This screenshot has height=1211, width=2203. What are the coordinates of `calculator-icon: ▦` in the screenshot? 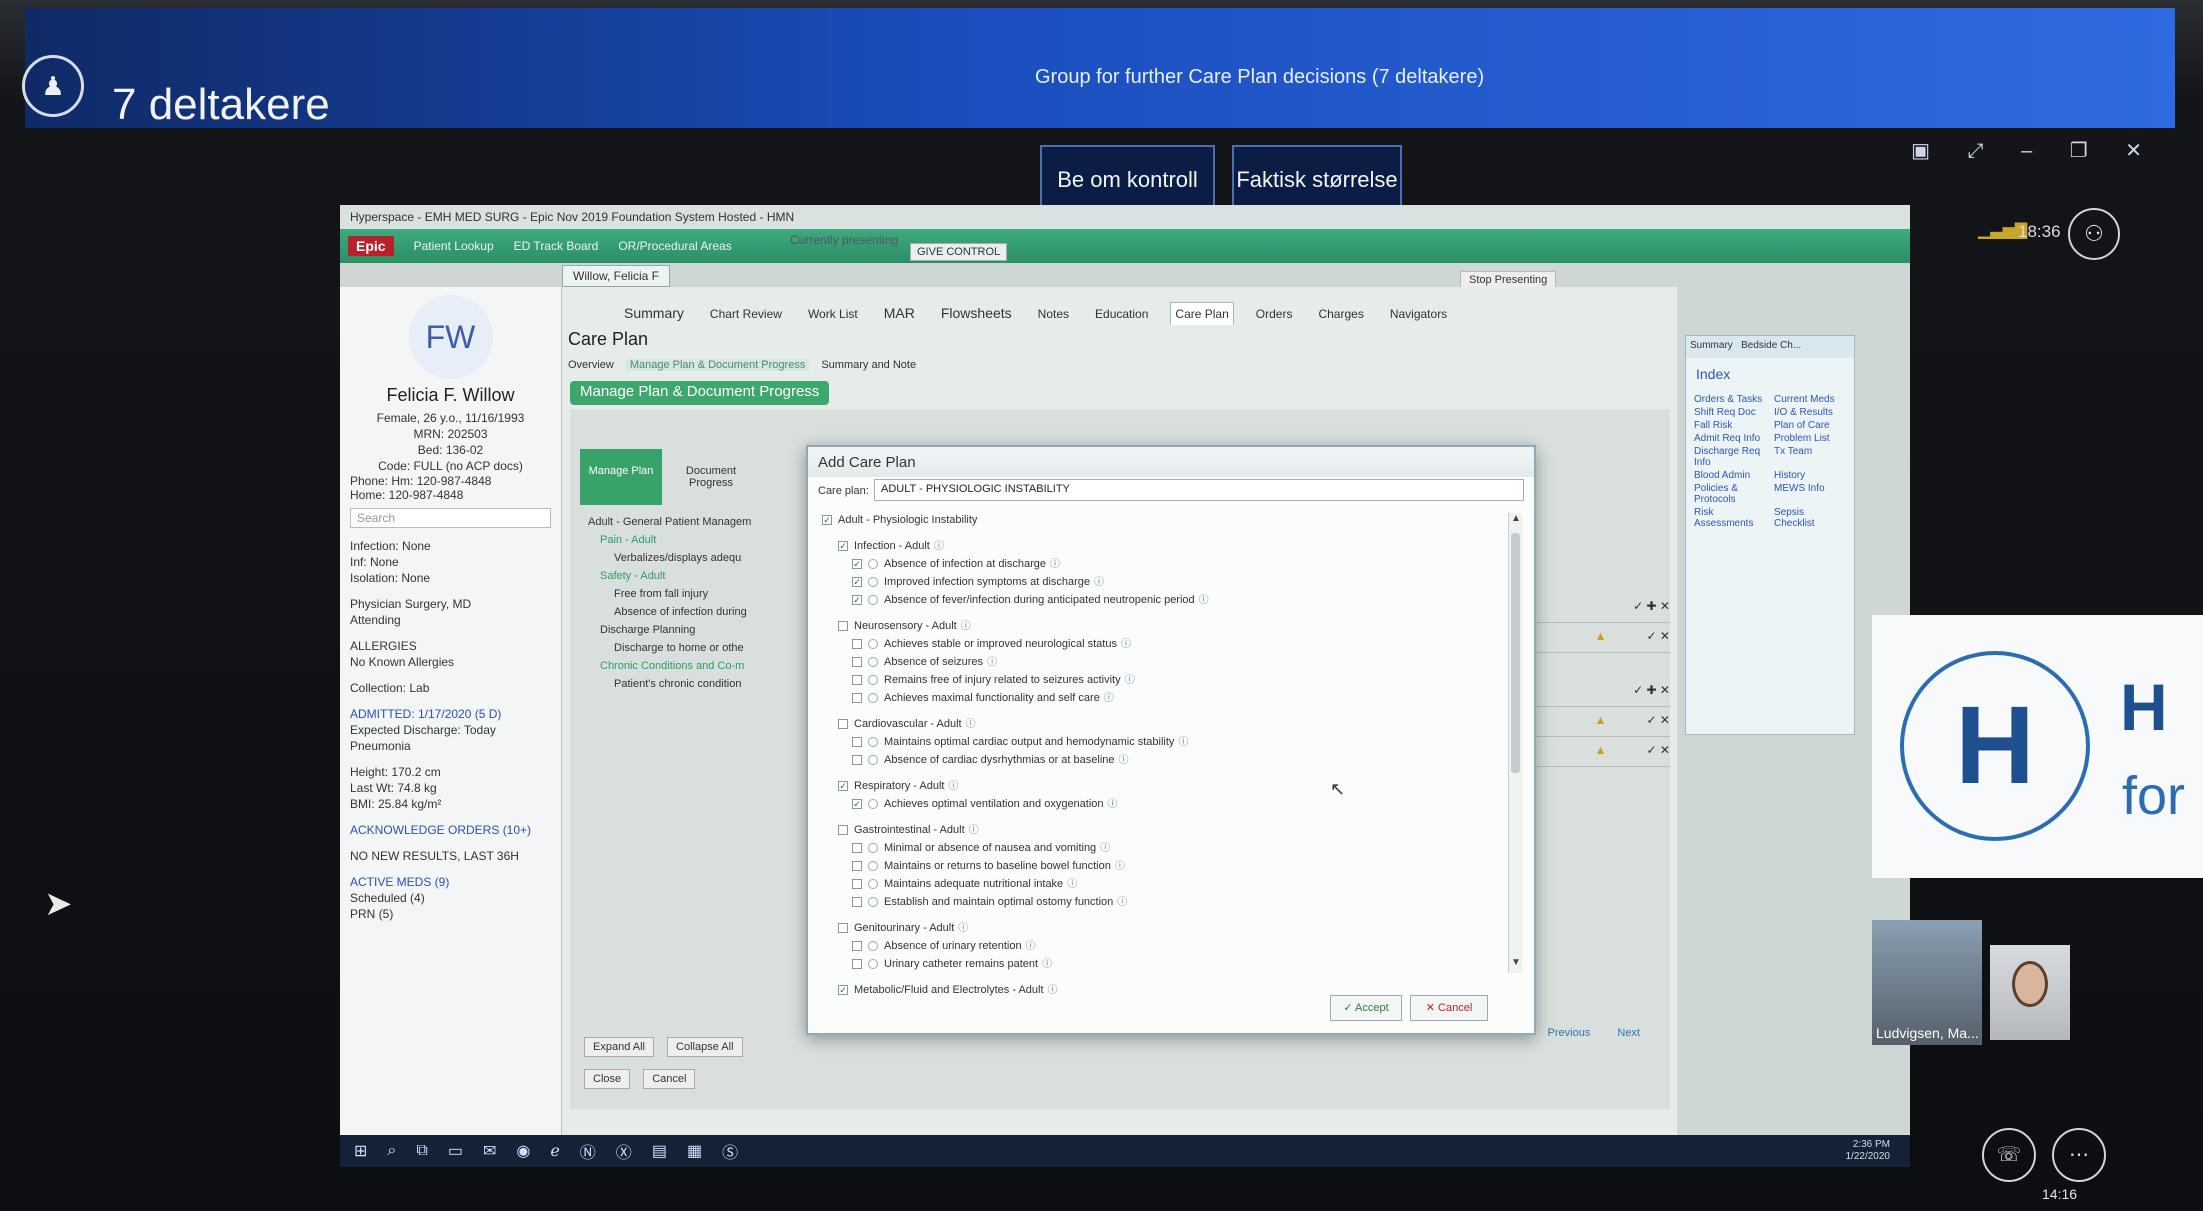 It's located at (694, 1151).